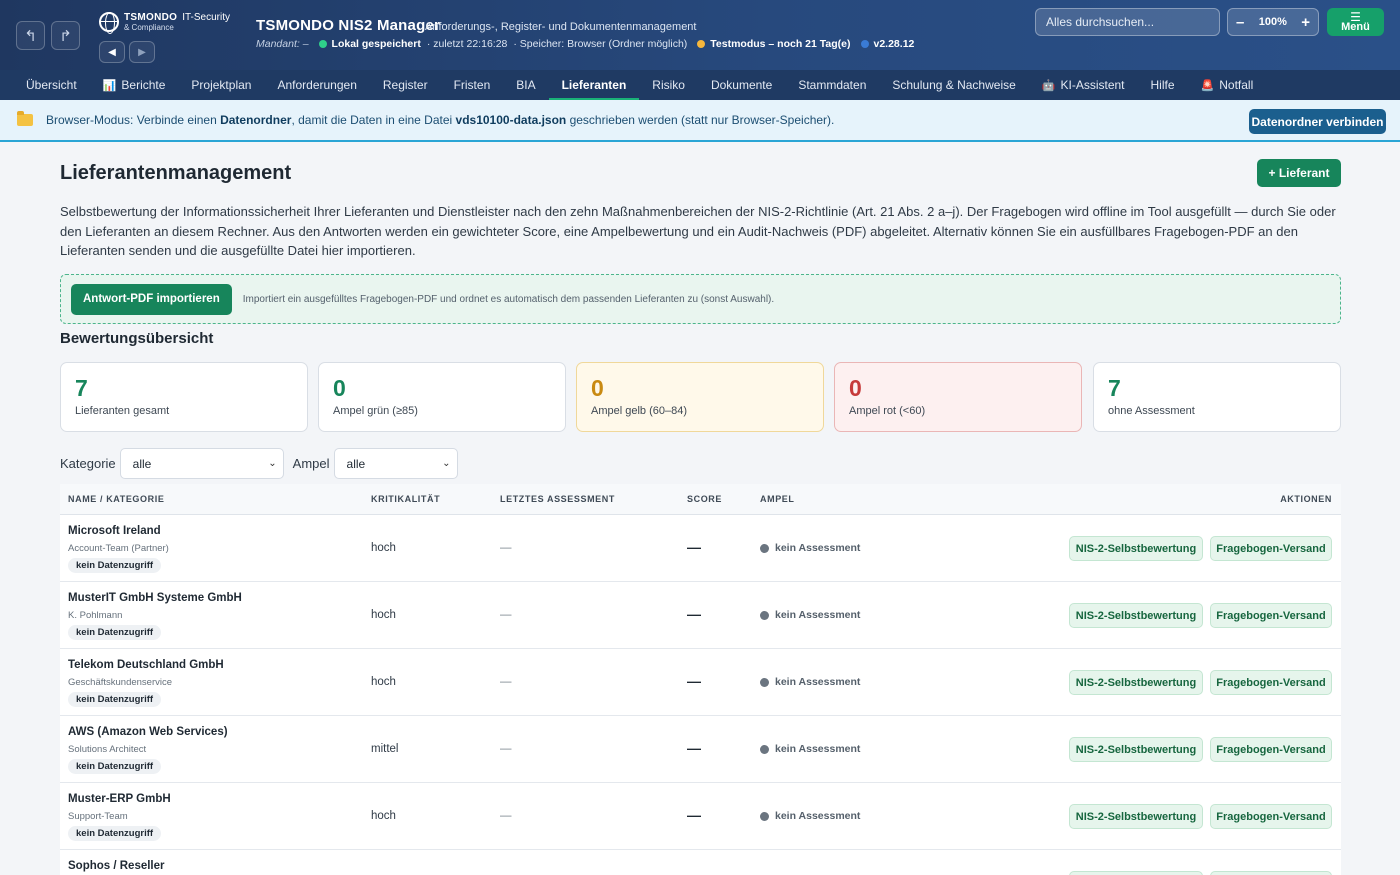 The height and width of the screenshot is (875, 1400). I want to click on col-criticality: KRITIKALITÄT, so click(405, 499).